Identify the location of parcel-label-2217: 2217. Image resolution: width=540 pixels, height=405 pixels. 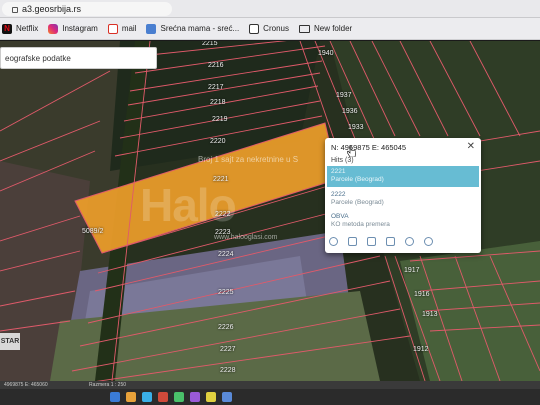
(216, 87).